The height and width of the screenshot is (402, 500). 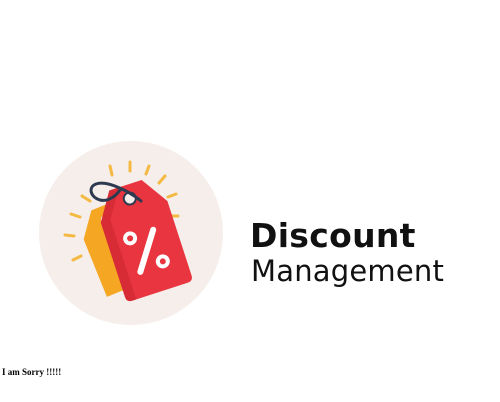 What do you see at coordinates (32, 372) in the screenshot?
I see `footnote-text: I am Sorry !!!!!` at bounding box center [32, 372].